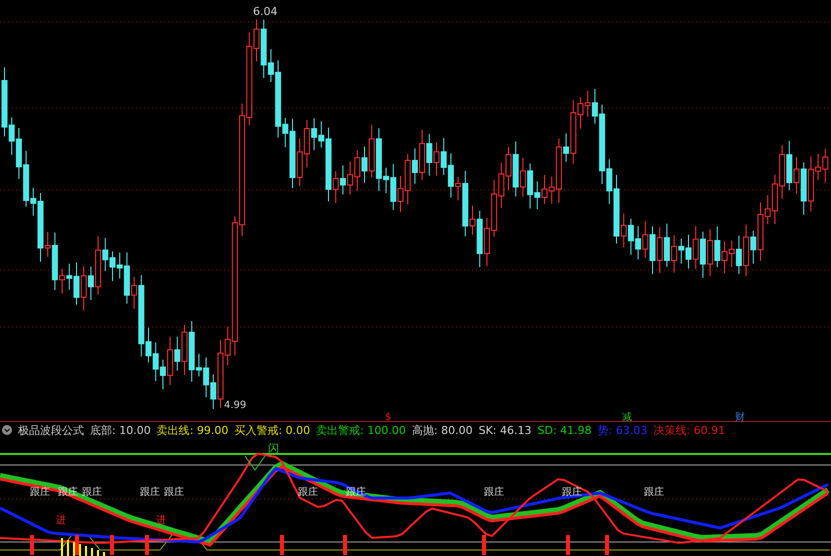 The height and width of the screenshot is (556, 831). I want to click on signal-label: 财, so click(740, 417).